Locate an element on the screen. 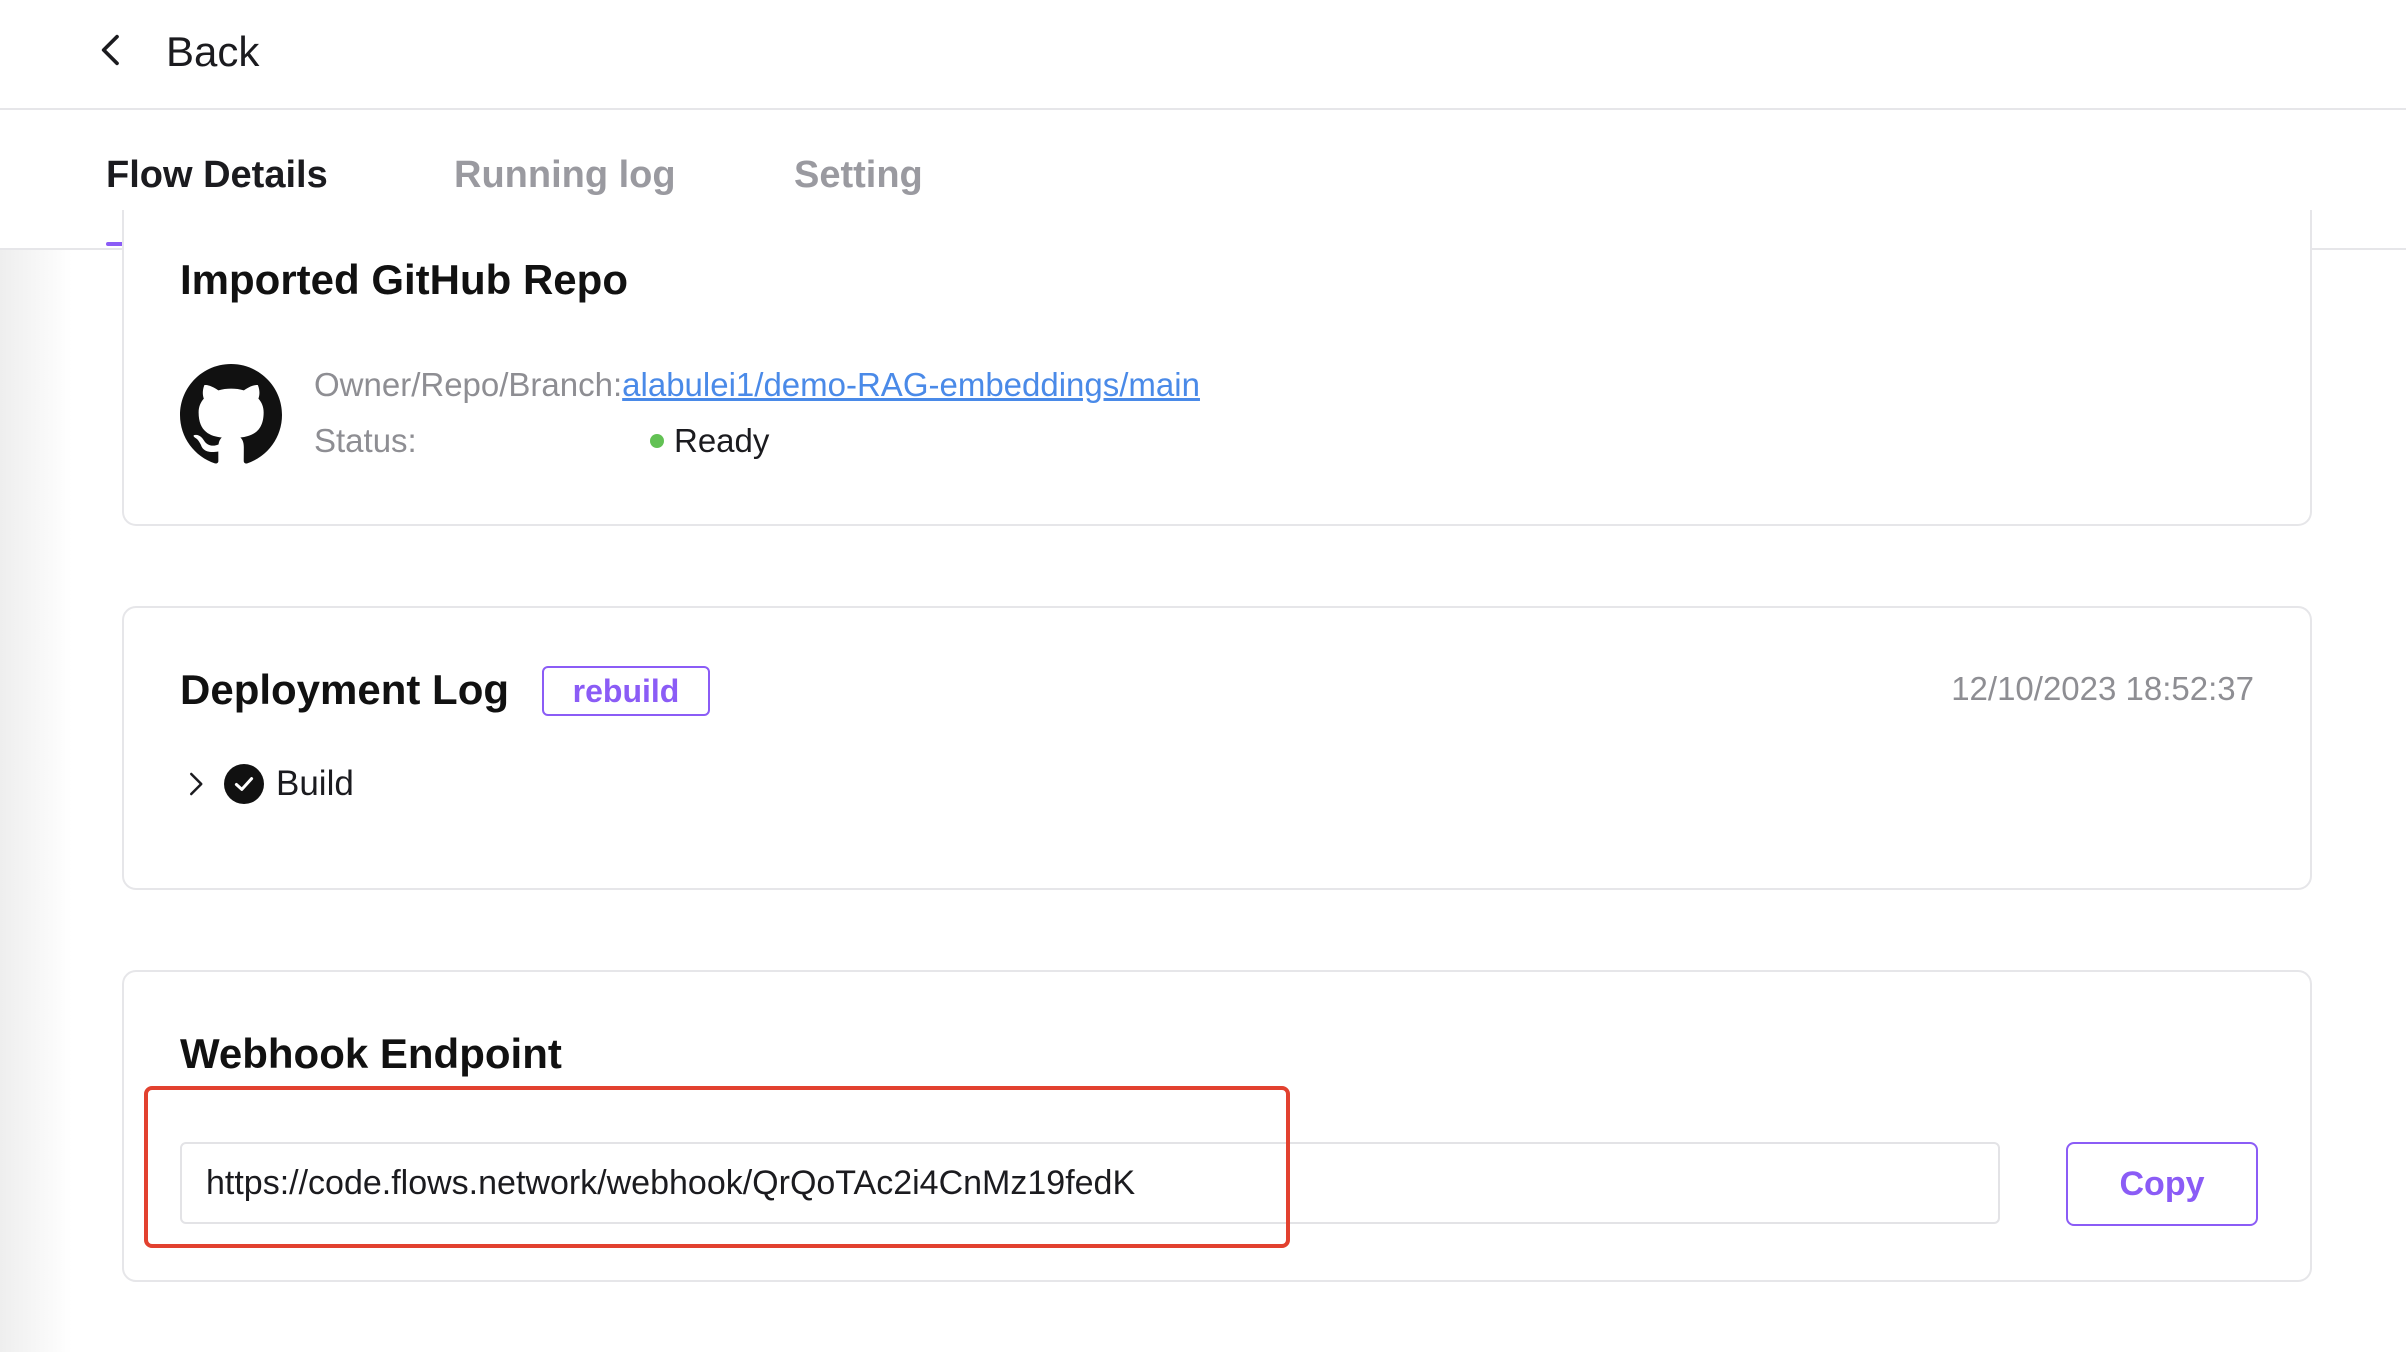  tab-running-log: Running log is located at coordinates (565, 175).